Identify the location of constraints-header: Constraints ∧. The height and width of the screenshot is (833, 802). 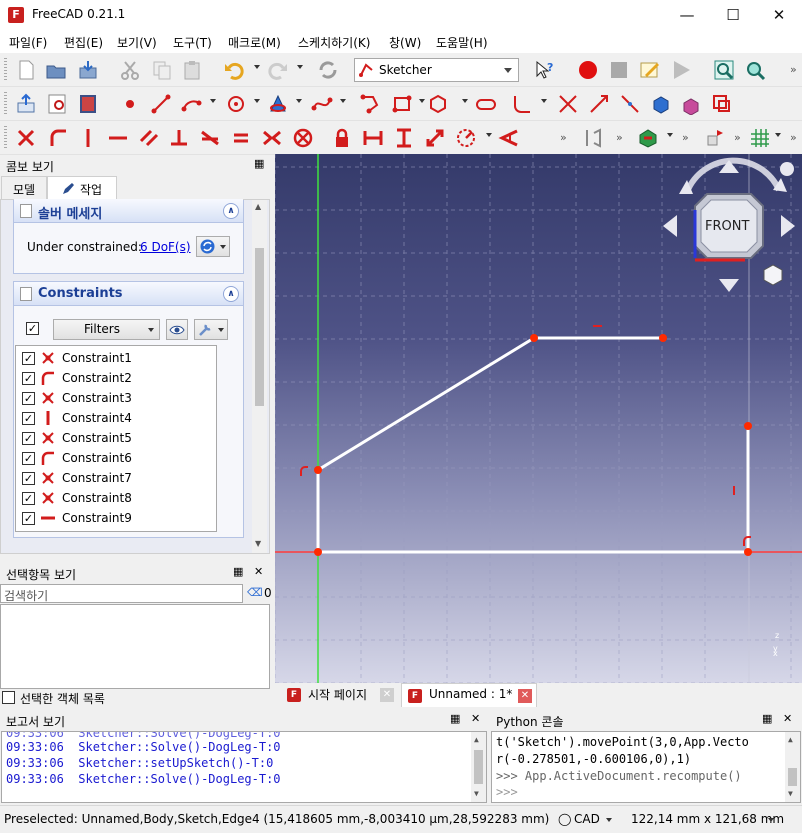
(128, 294).